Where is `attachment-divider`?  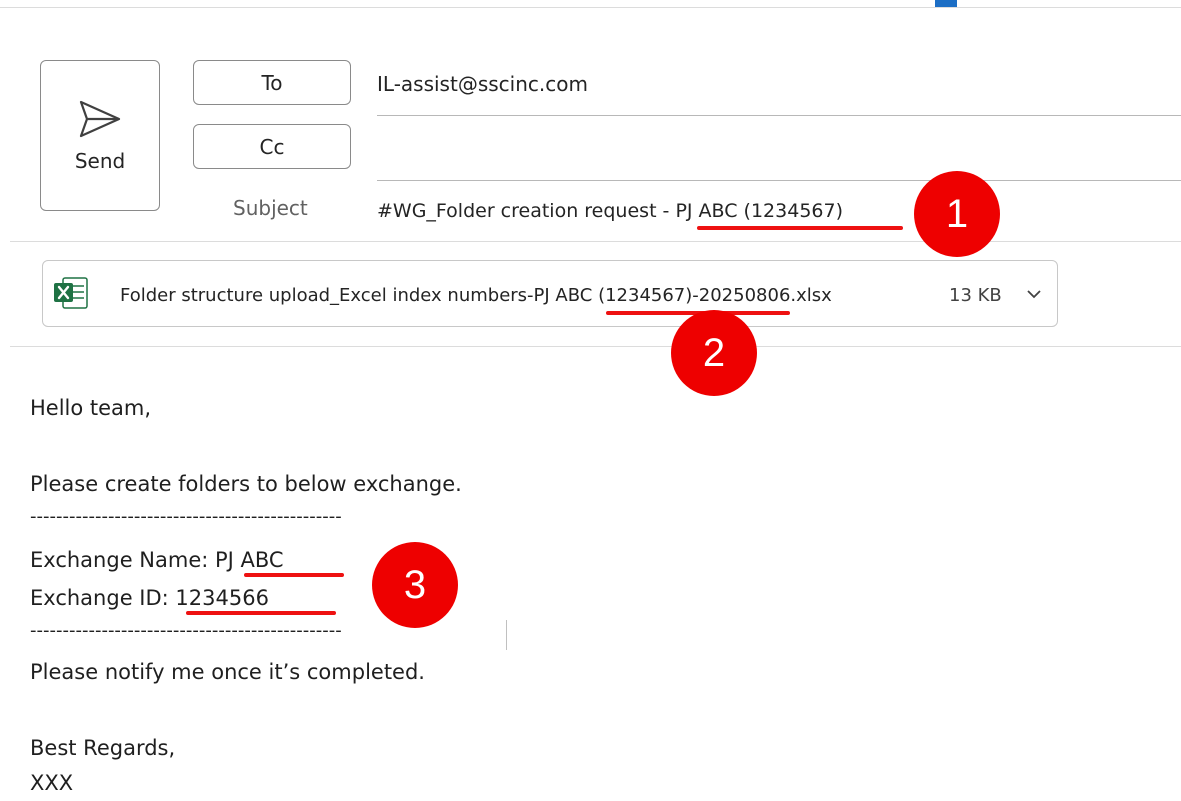
attachment-divider is located at coordinates (595, 346).